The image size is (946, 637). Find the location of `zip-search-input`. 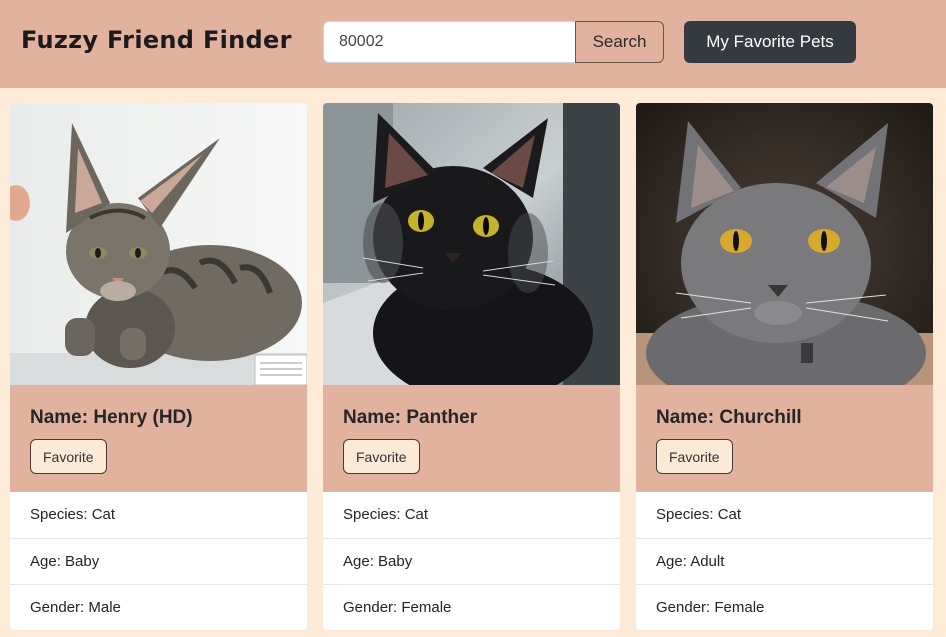

zip-search-input is located at coordinates (449, 42).